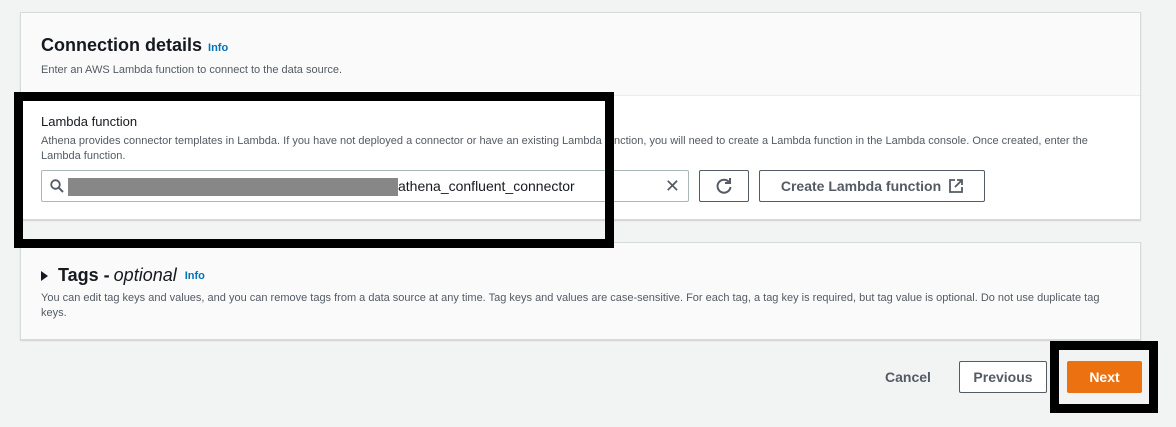 Image resolution: width=1176 pixels, height=427 pixels. I want to click on tags-title: Tags -, so click(84, 275).